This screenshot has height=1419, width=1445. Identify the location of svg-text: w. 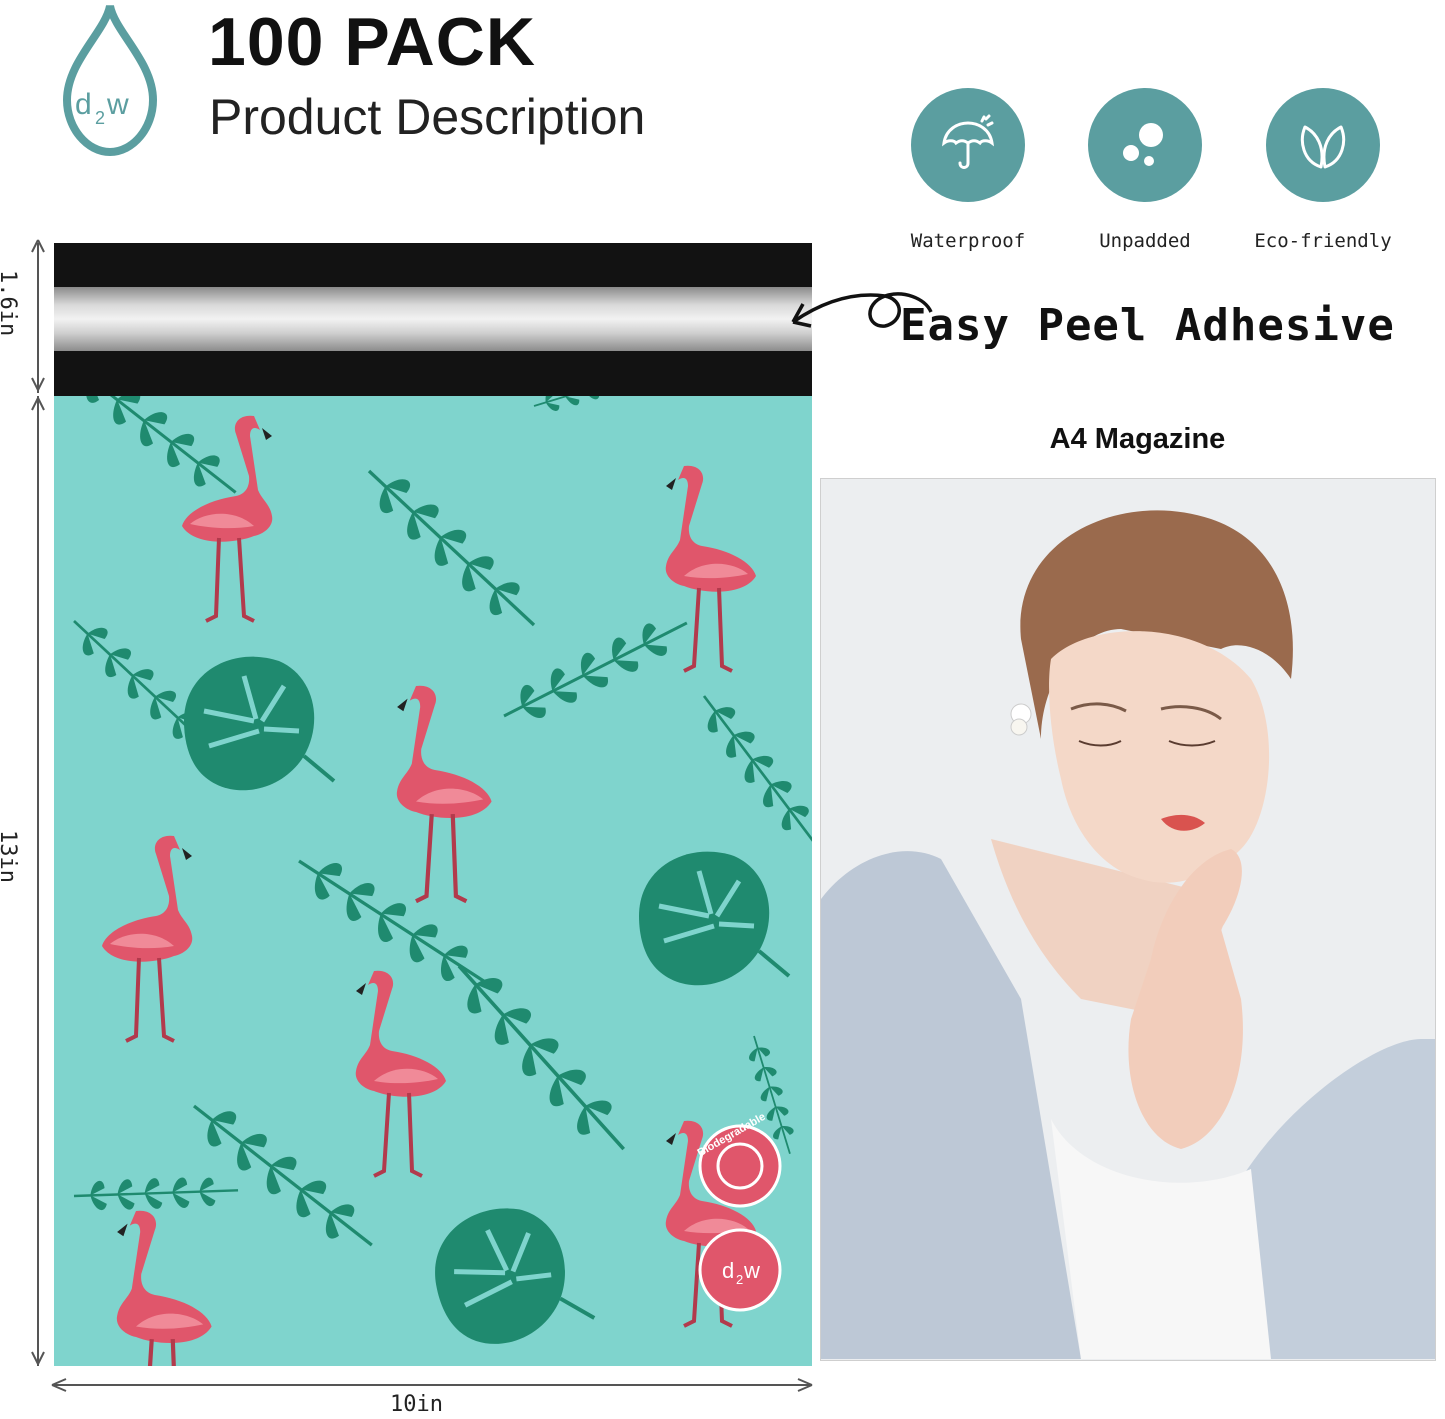
(751, 1270).